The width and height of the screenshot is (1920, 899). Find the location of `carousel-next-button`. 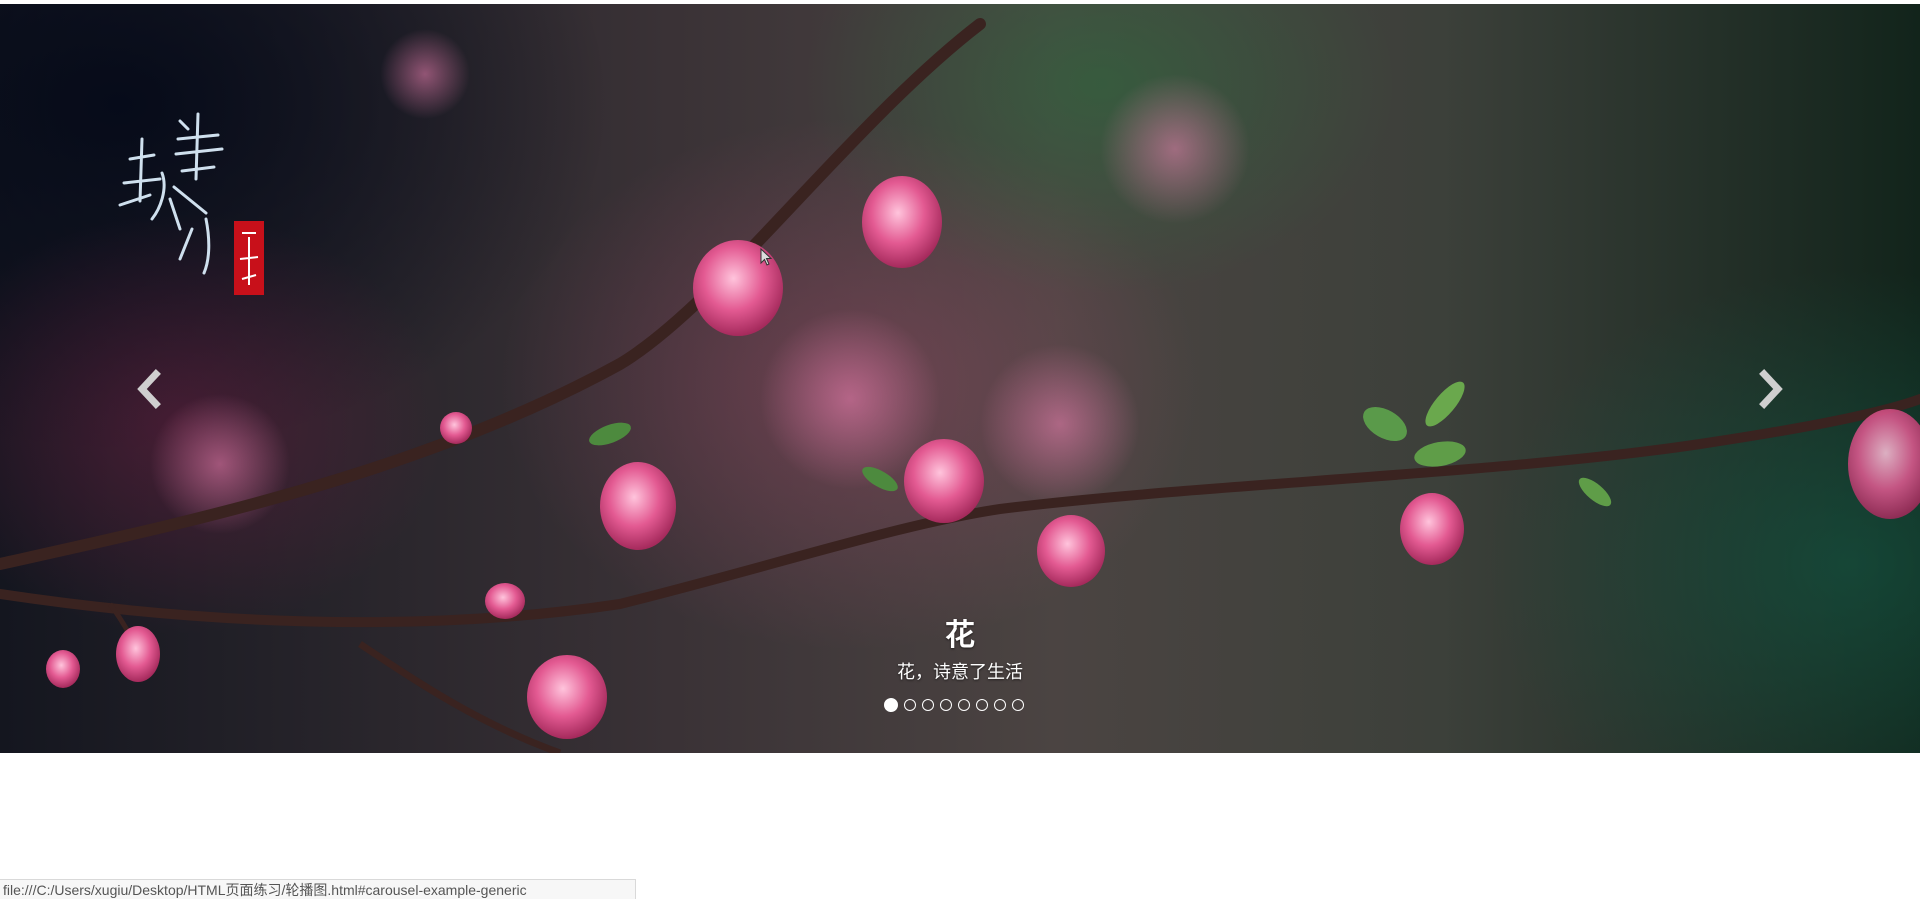

carousel-next-button is located at coordinates (1772, 389).